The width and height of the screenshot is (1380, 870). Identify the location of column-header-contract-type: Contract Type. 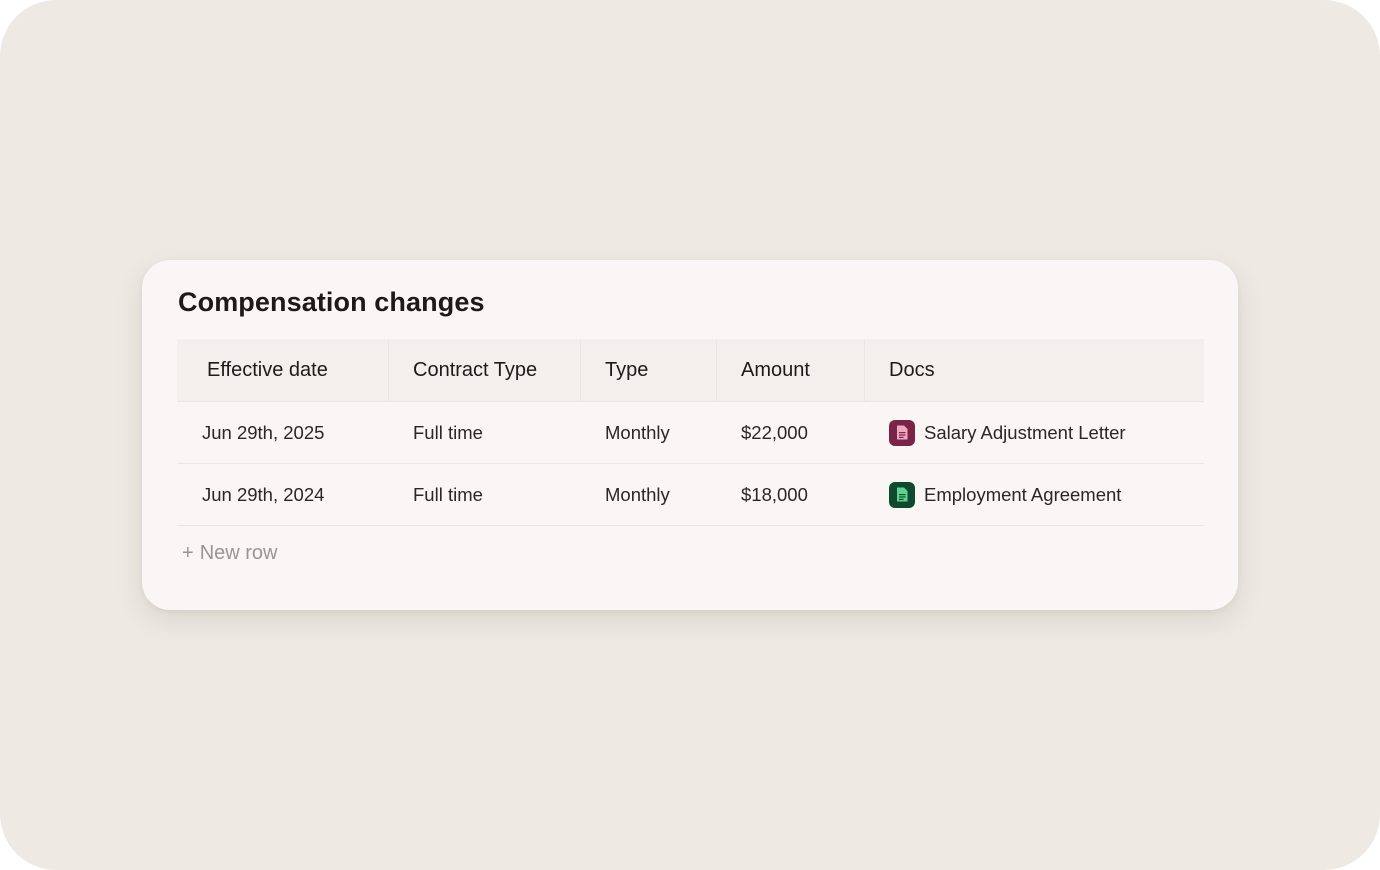
(485, 370).